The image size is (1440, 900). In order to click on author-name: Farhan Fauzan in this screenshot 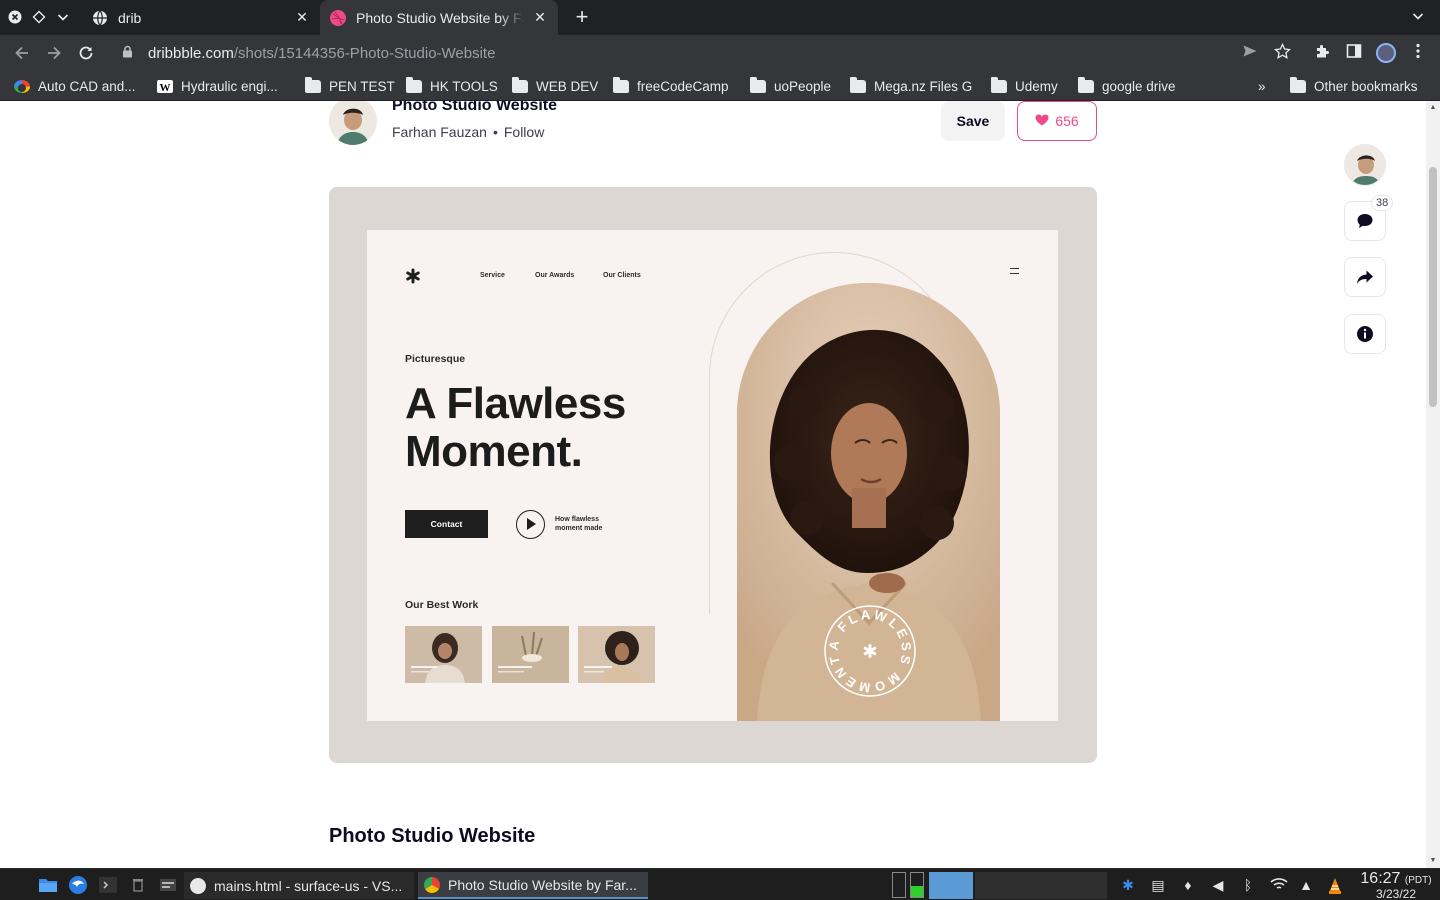, I will do `click(439, 132)`.